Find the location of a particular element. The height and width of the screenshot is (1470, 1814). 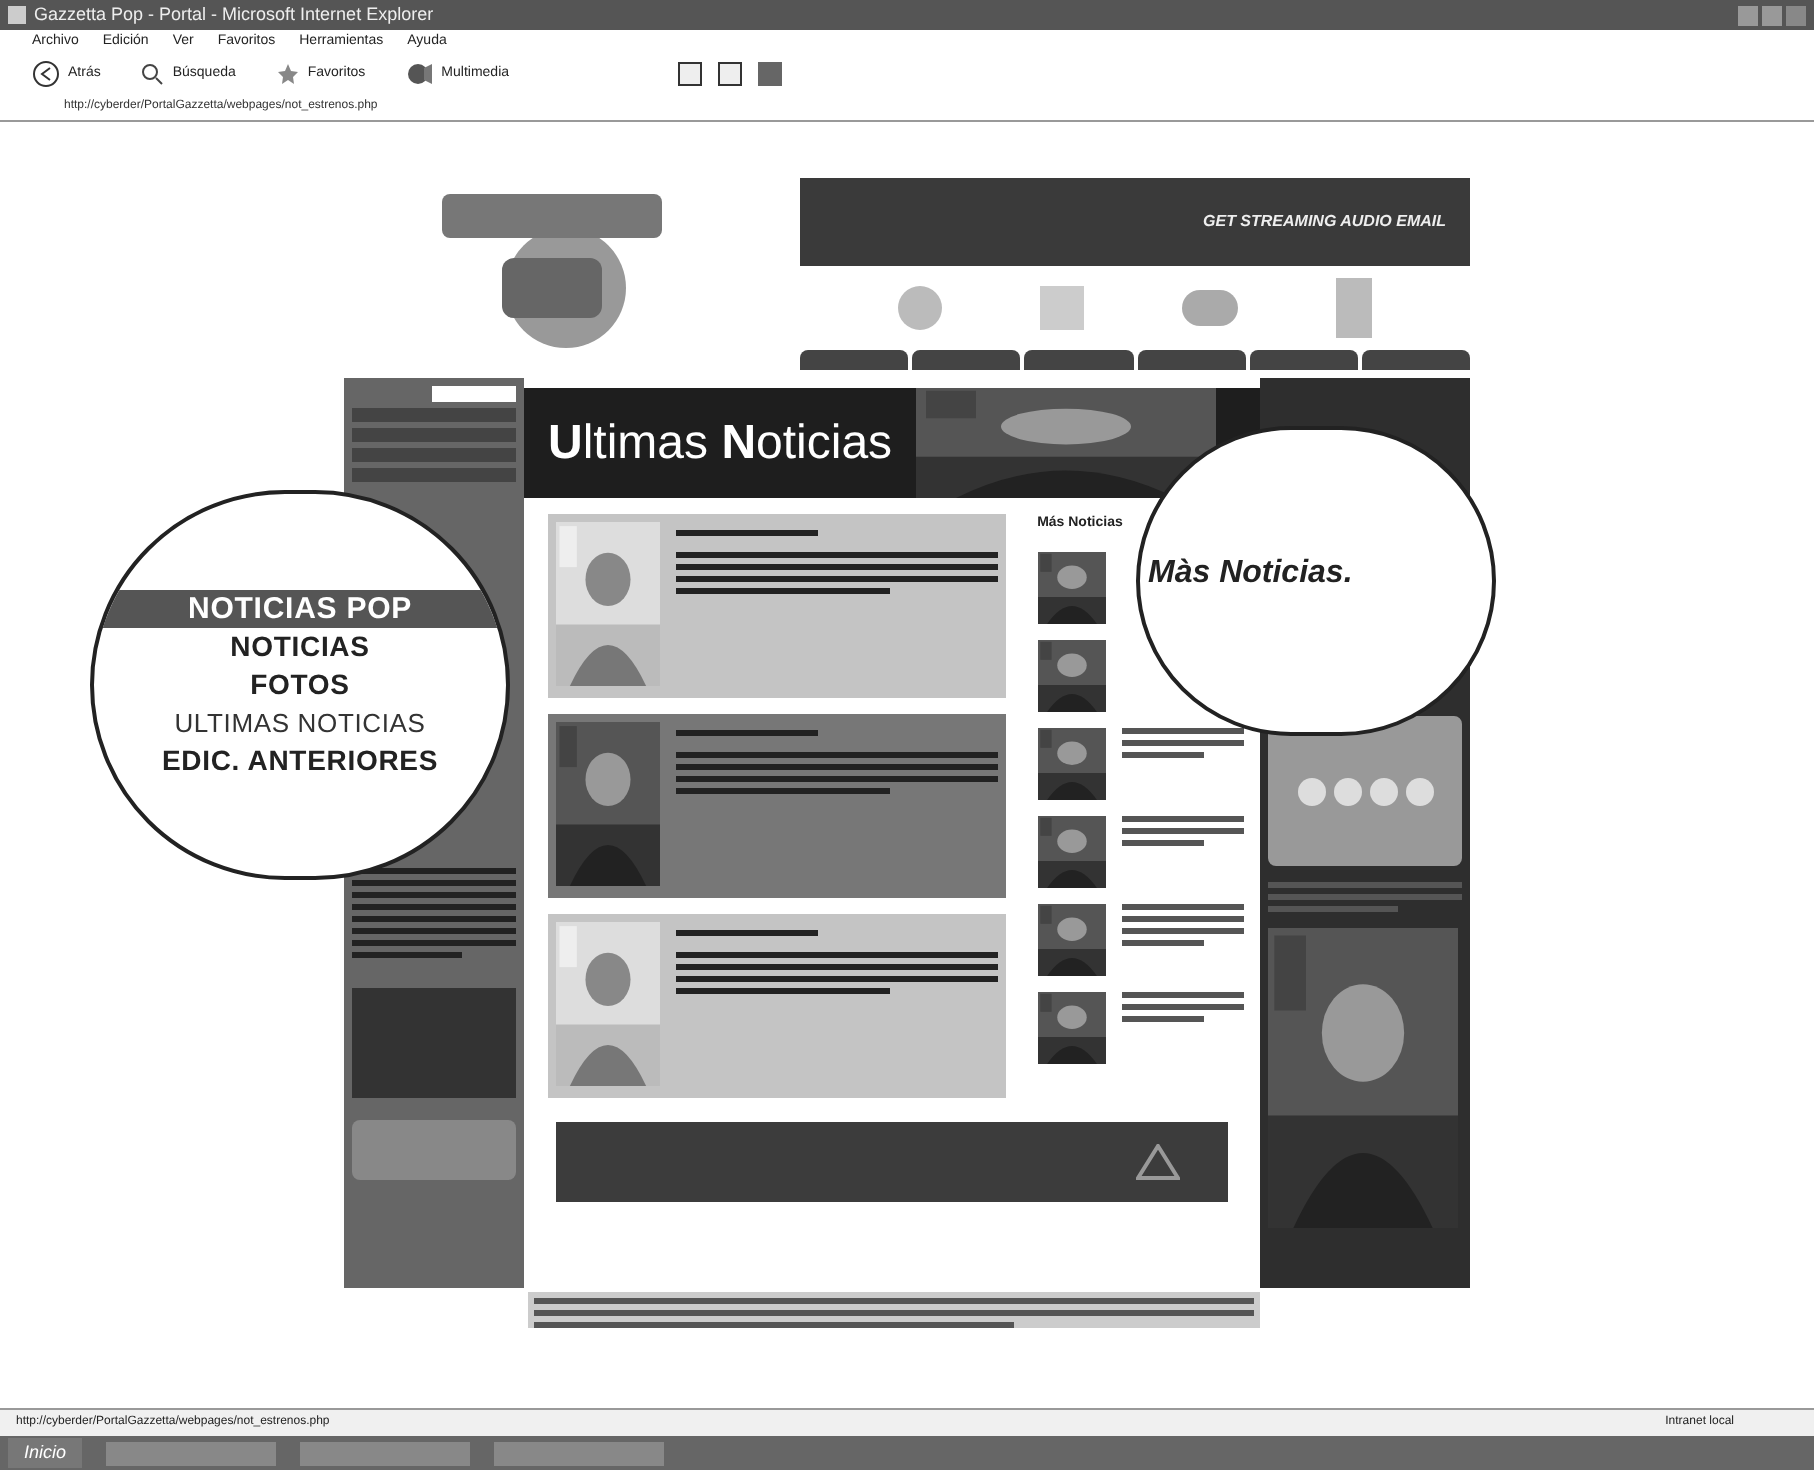

window-title: Gazzetta Pop - Portal - Microsoft Internet Explorer is located at coordinates (234, 14).